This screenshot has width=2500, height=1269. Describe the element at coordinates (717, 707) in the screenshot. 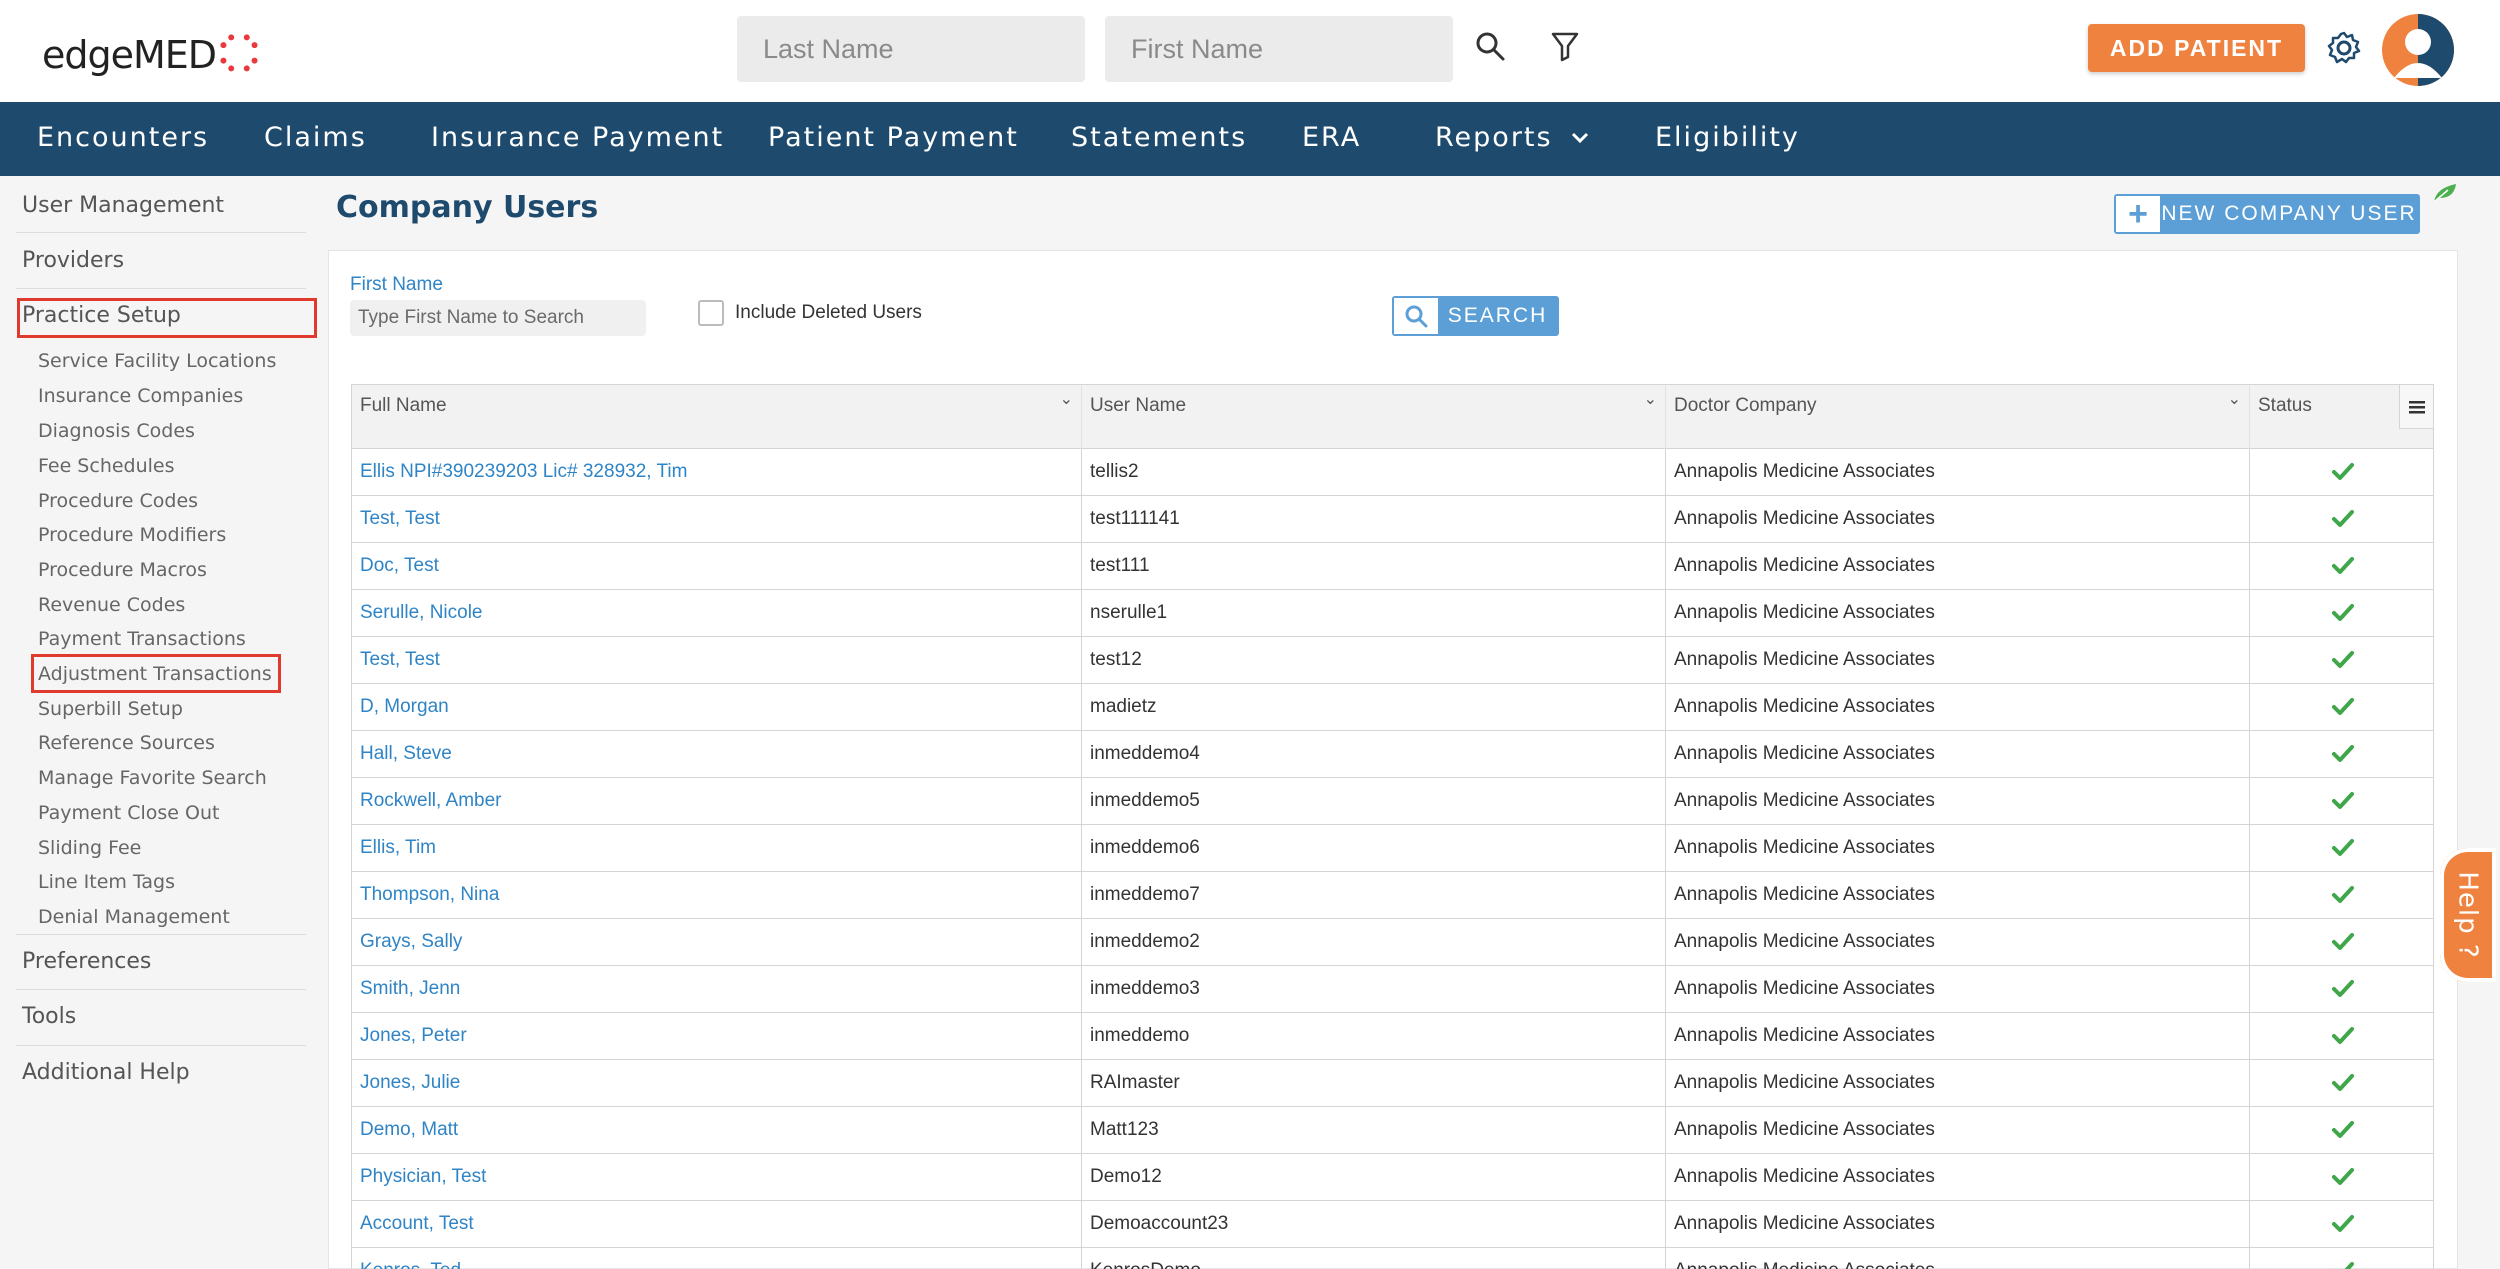

I see `user-full-name-link: D, Morgan` at that location.